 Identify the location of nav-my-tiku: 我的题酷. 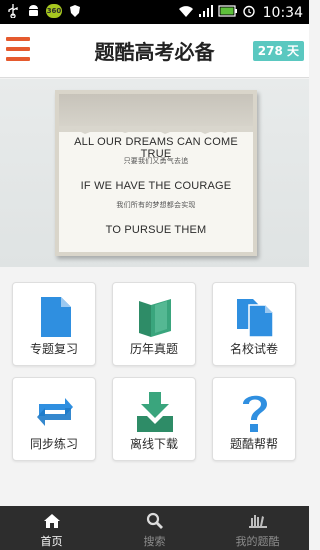
(257, 528).